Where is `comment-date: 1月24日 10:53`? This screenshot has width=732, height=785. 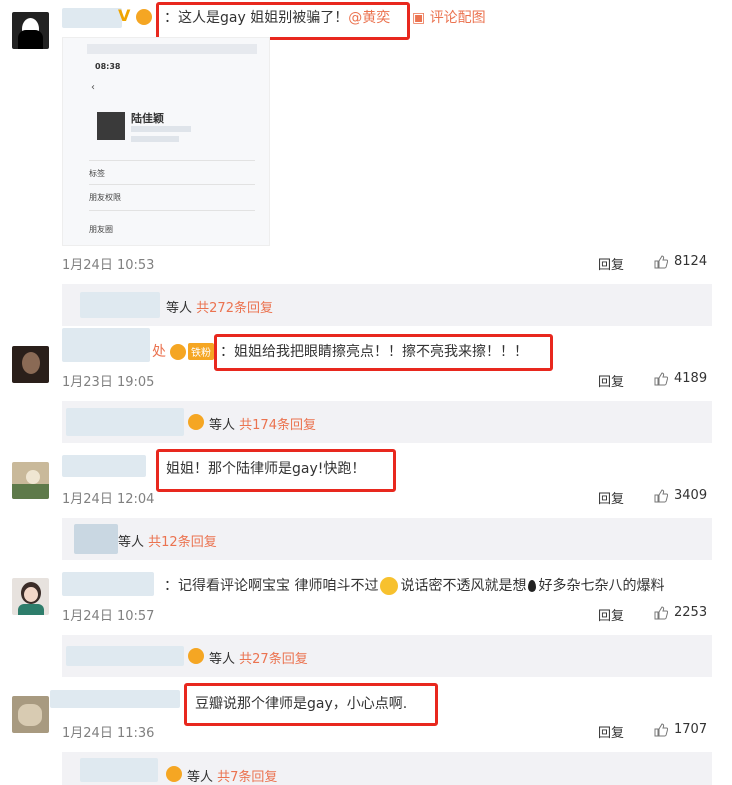
comment-date: 1月24日 10:53 is located at coordinates (108, 265).